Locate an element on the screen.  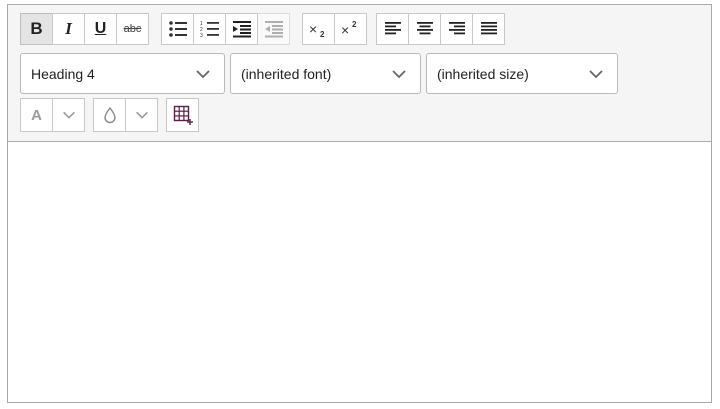
indent-icon is located at coordinates (241, 29).